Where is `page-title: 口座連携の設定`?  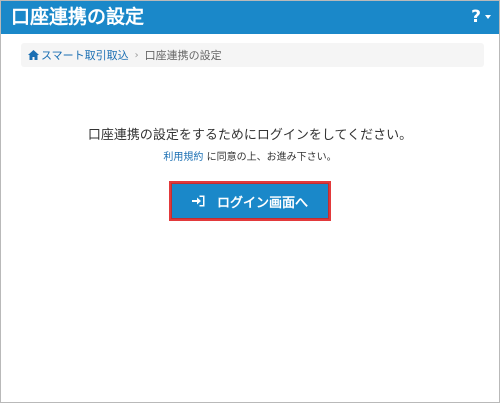
page-title: 口座連携の設定 is located at coordinates (78, 17).